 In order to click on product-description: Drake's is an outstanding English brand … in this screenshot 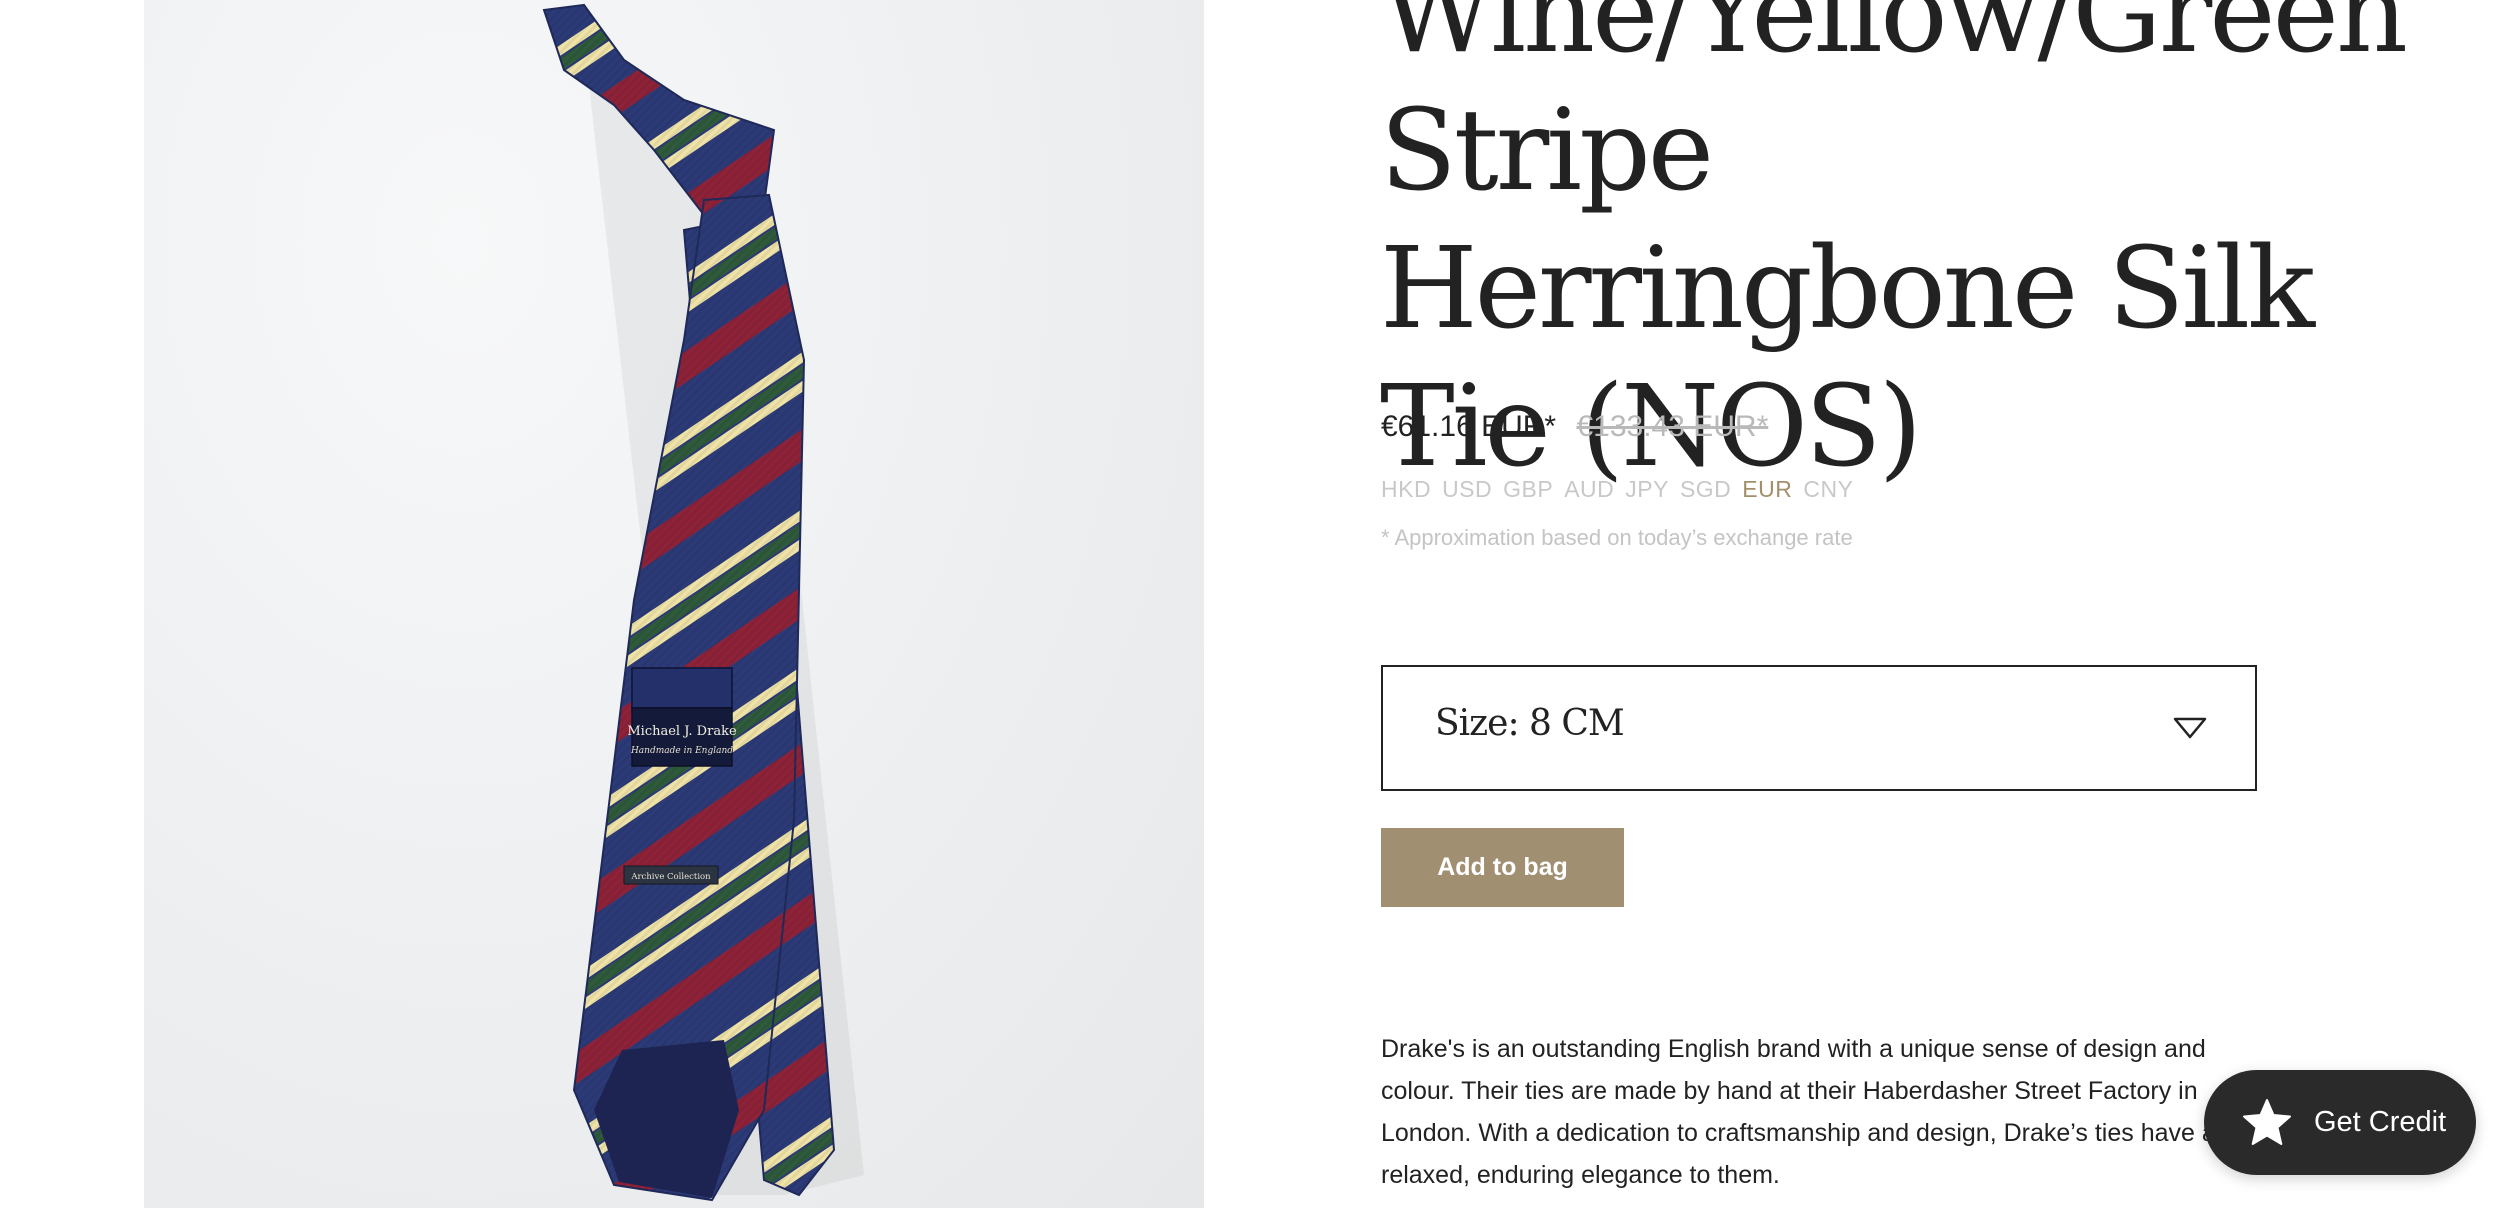, I will do `click(1798, 1112)`.